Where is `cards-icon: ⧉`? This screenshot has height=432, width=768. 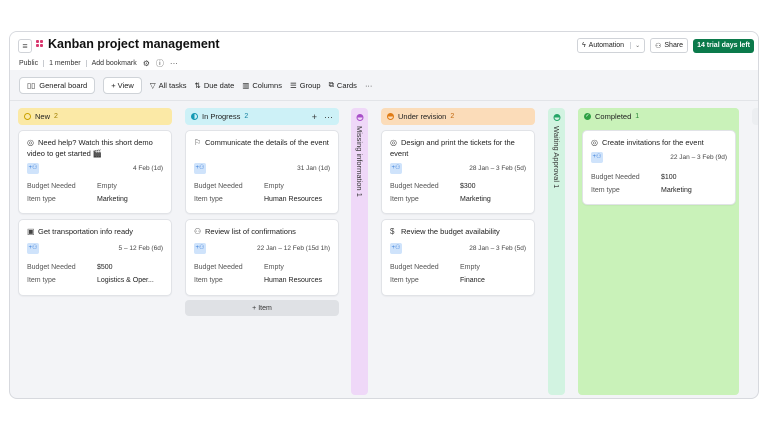
cards-icon: ⧉ is located at coordinates (331, 84).